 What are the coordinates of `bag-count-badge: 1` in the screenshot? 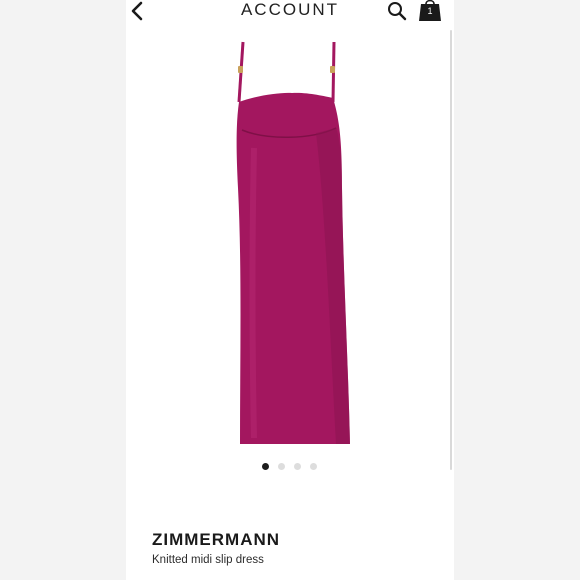 It's located at (430, 11).